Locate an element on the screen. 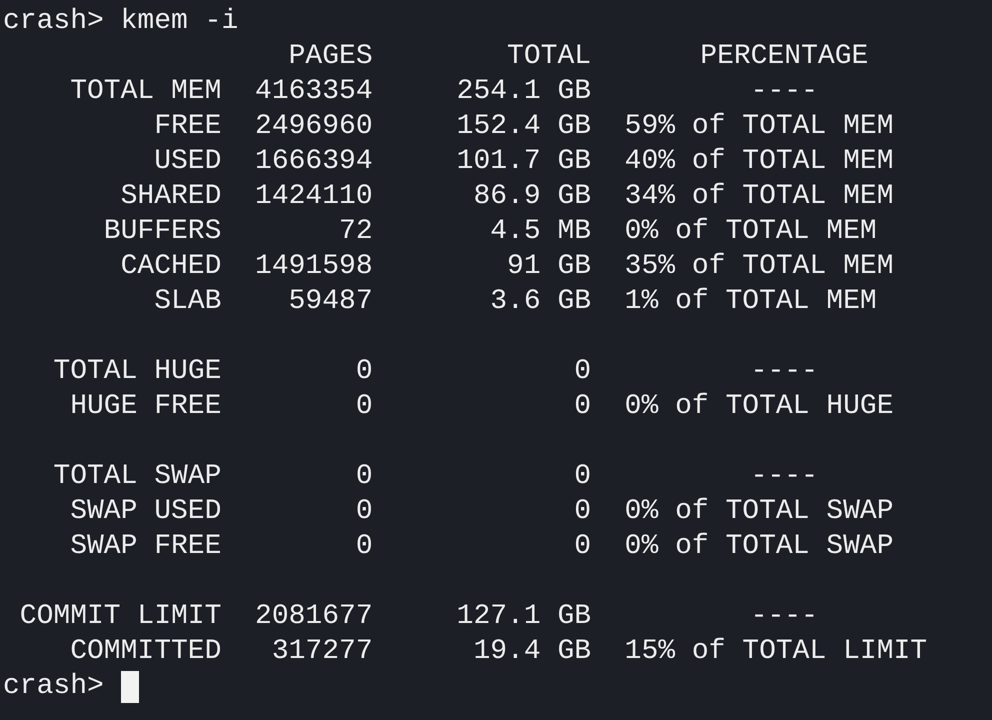 This screenshot has width=992, height=720. percentage-value: 0% of TOTAL HUGE is located at coordinates (759, 407).